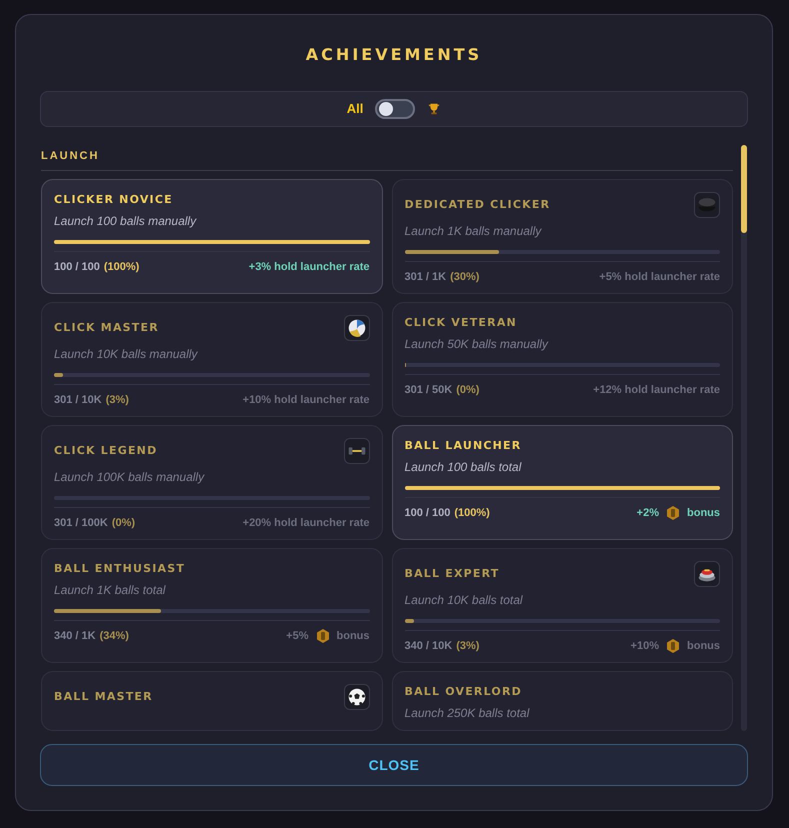 This screenshot has width=789, height=828. Describe the element at coordinates (452, 574) in the screenshot. I see `achievement-title: BALL EXPERT` at that location.